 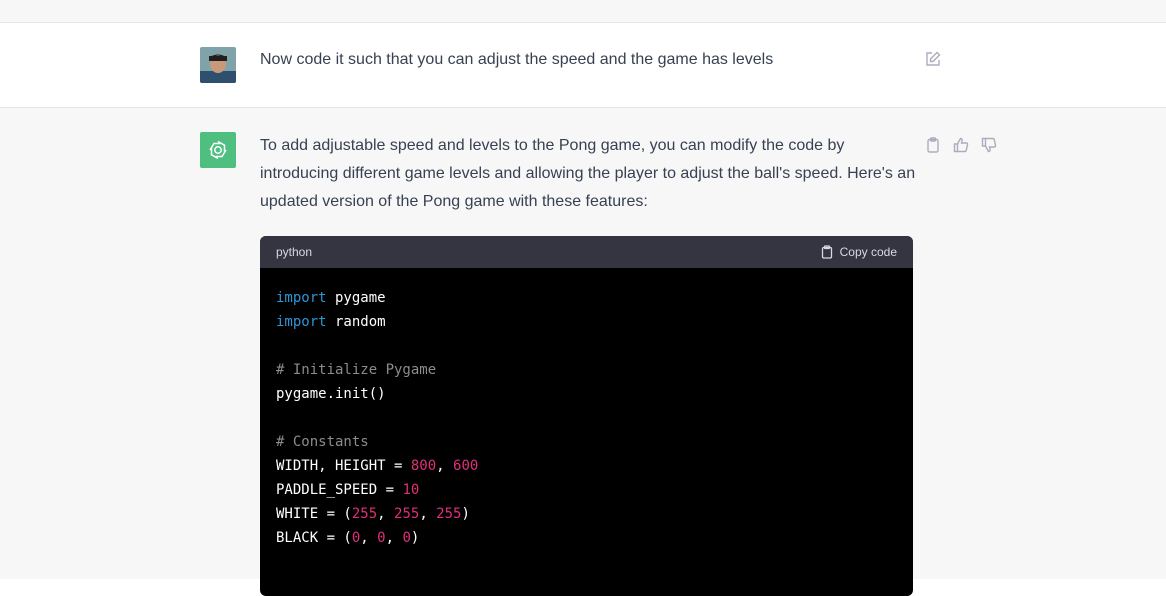 What do you see at coordinates (586, 370) in the screenshot?
I see `code-line: # Initialize Pygame` at bounding box center [586, 370].